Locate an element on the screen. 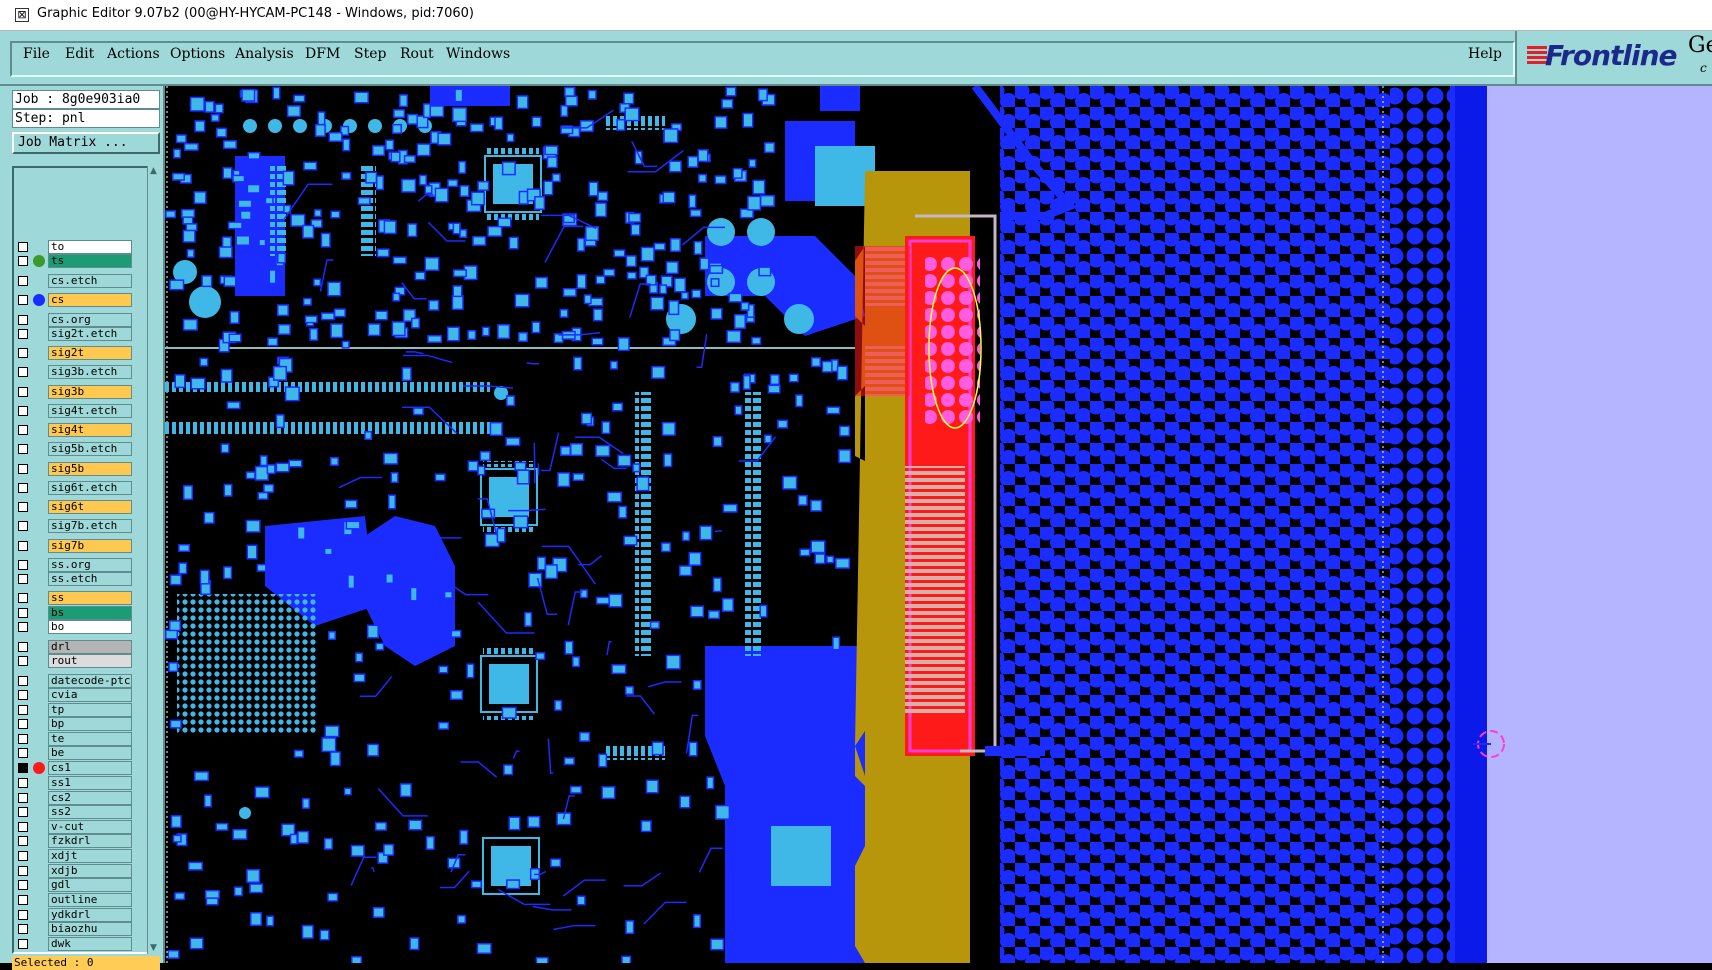 The image size is (1712, 970). menu-help: Help is located at coordinates (1485, 54).